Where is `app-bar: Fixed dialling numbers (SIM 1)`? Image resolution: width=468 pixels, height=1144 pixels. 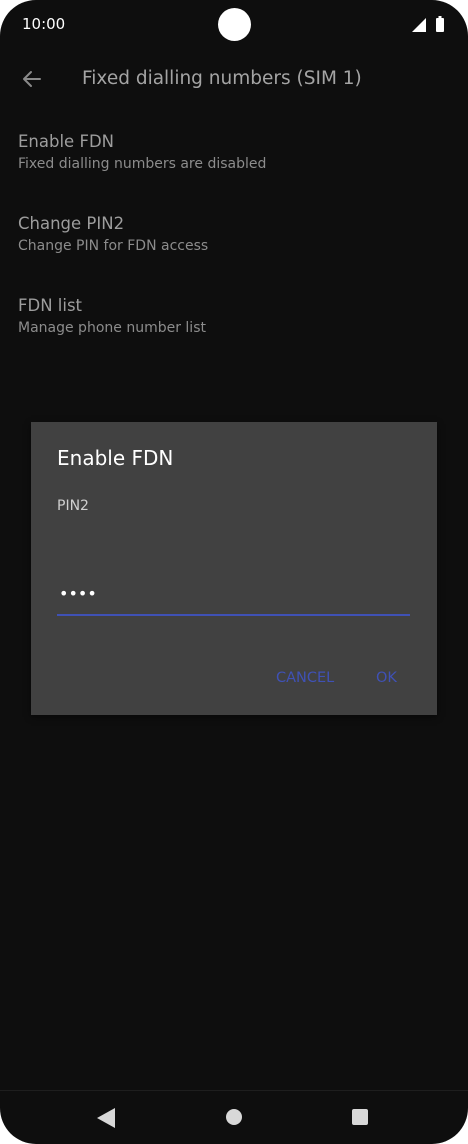 app-bar: Fixed dialling numbers (SIM 1) is located at coordinates (234, 80).